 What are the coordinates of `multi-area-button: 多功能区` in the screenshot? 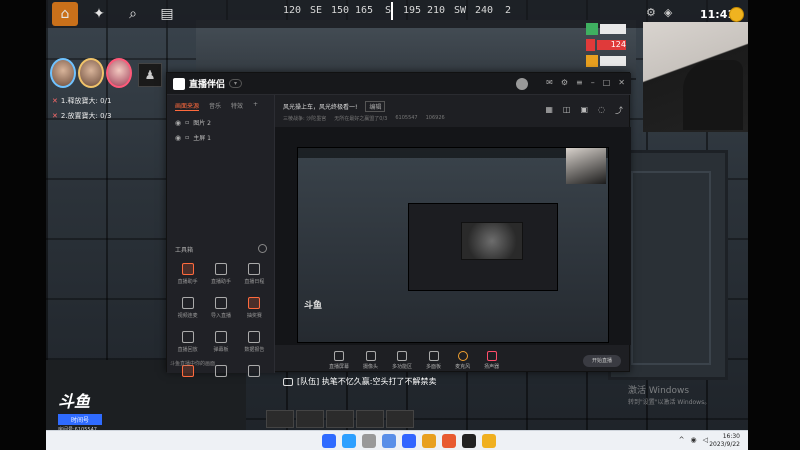 It's located at (402, 360).